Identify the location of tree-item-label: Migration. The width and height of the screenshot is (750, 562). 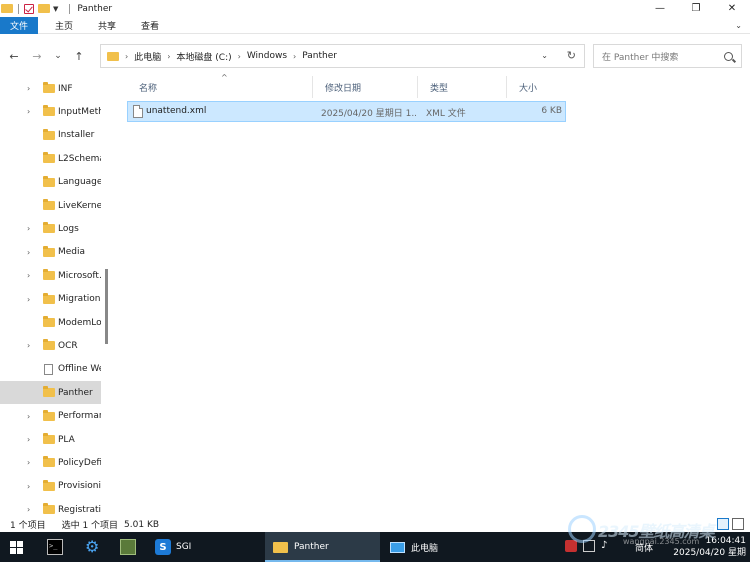
(79, 299).